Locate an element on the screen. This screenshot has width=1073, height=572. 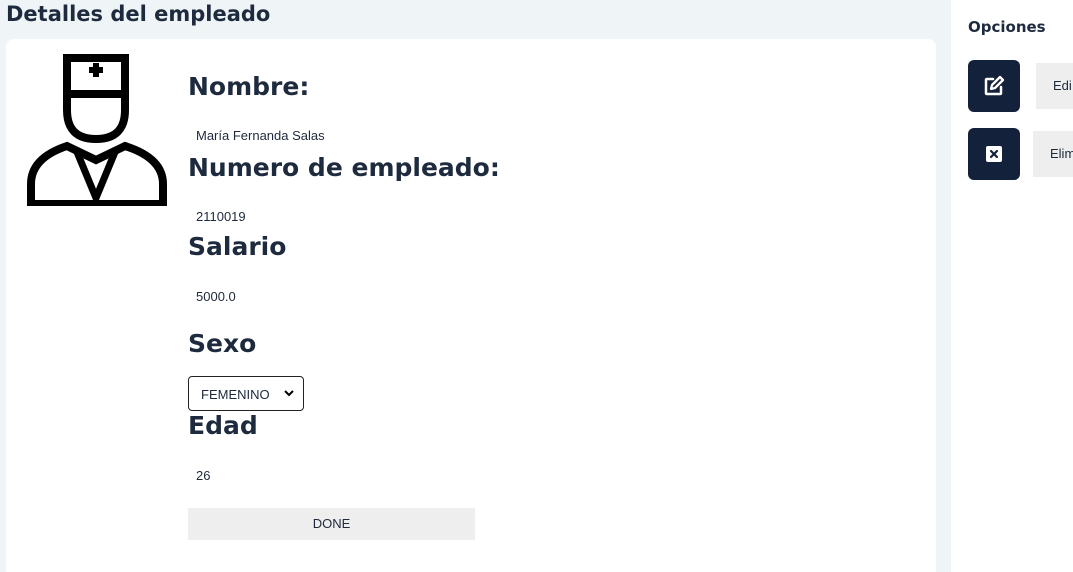
edit-button: Edi is located at coordinates (1054, 86).